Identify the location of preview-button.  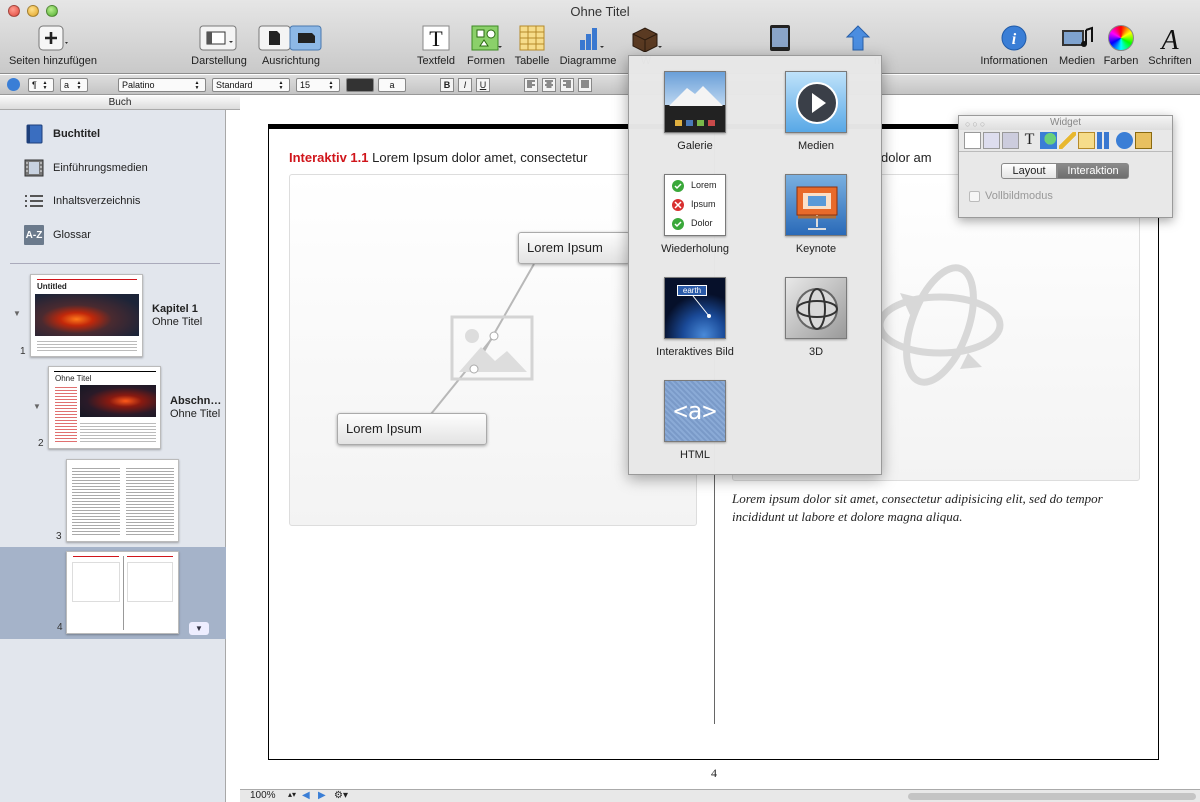
(780, 39).